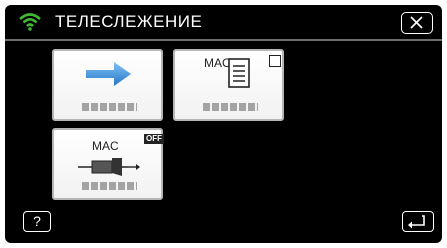 This screenshot has width=447, height=248. I want to click on return-icon, so click(416, 222).